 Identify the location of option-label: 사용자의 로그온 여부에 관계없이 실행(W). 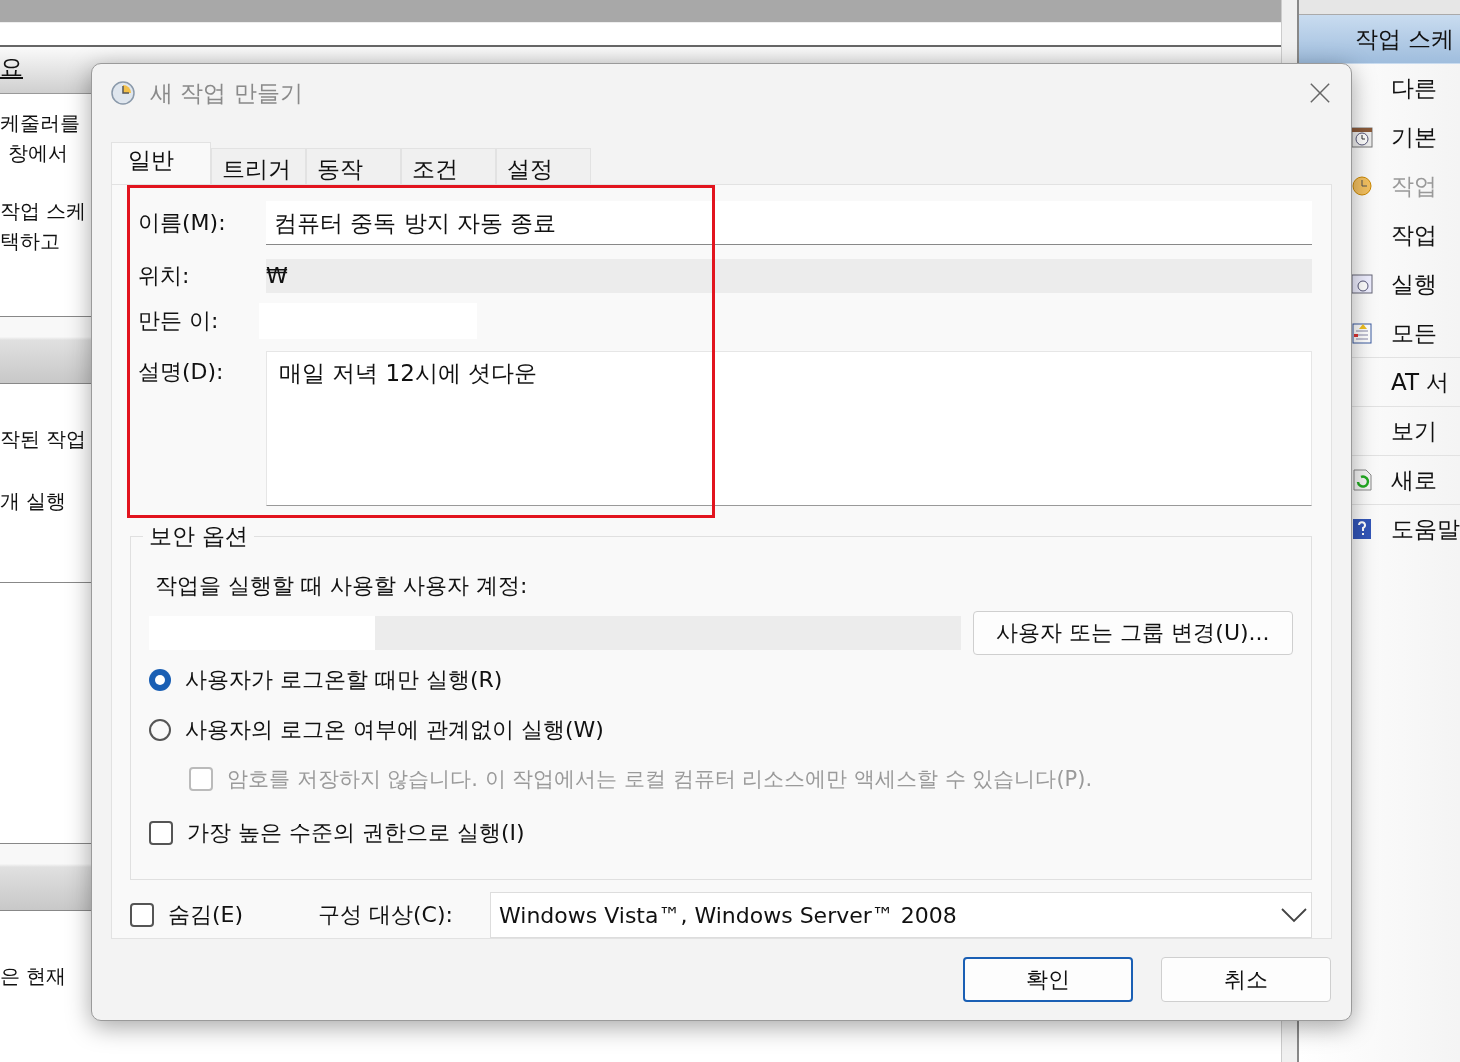
(394, 730).